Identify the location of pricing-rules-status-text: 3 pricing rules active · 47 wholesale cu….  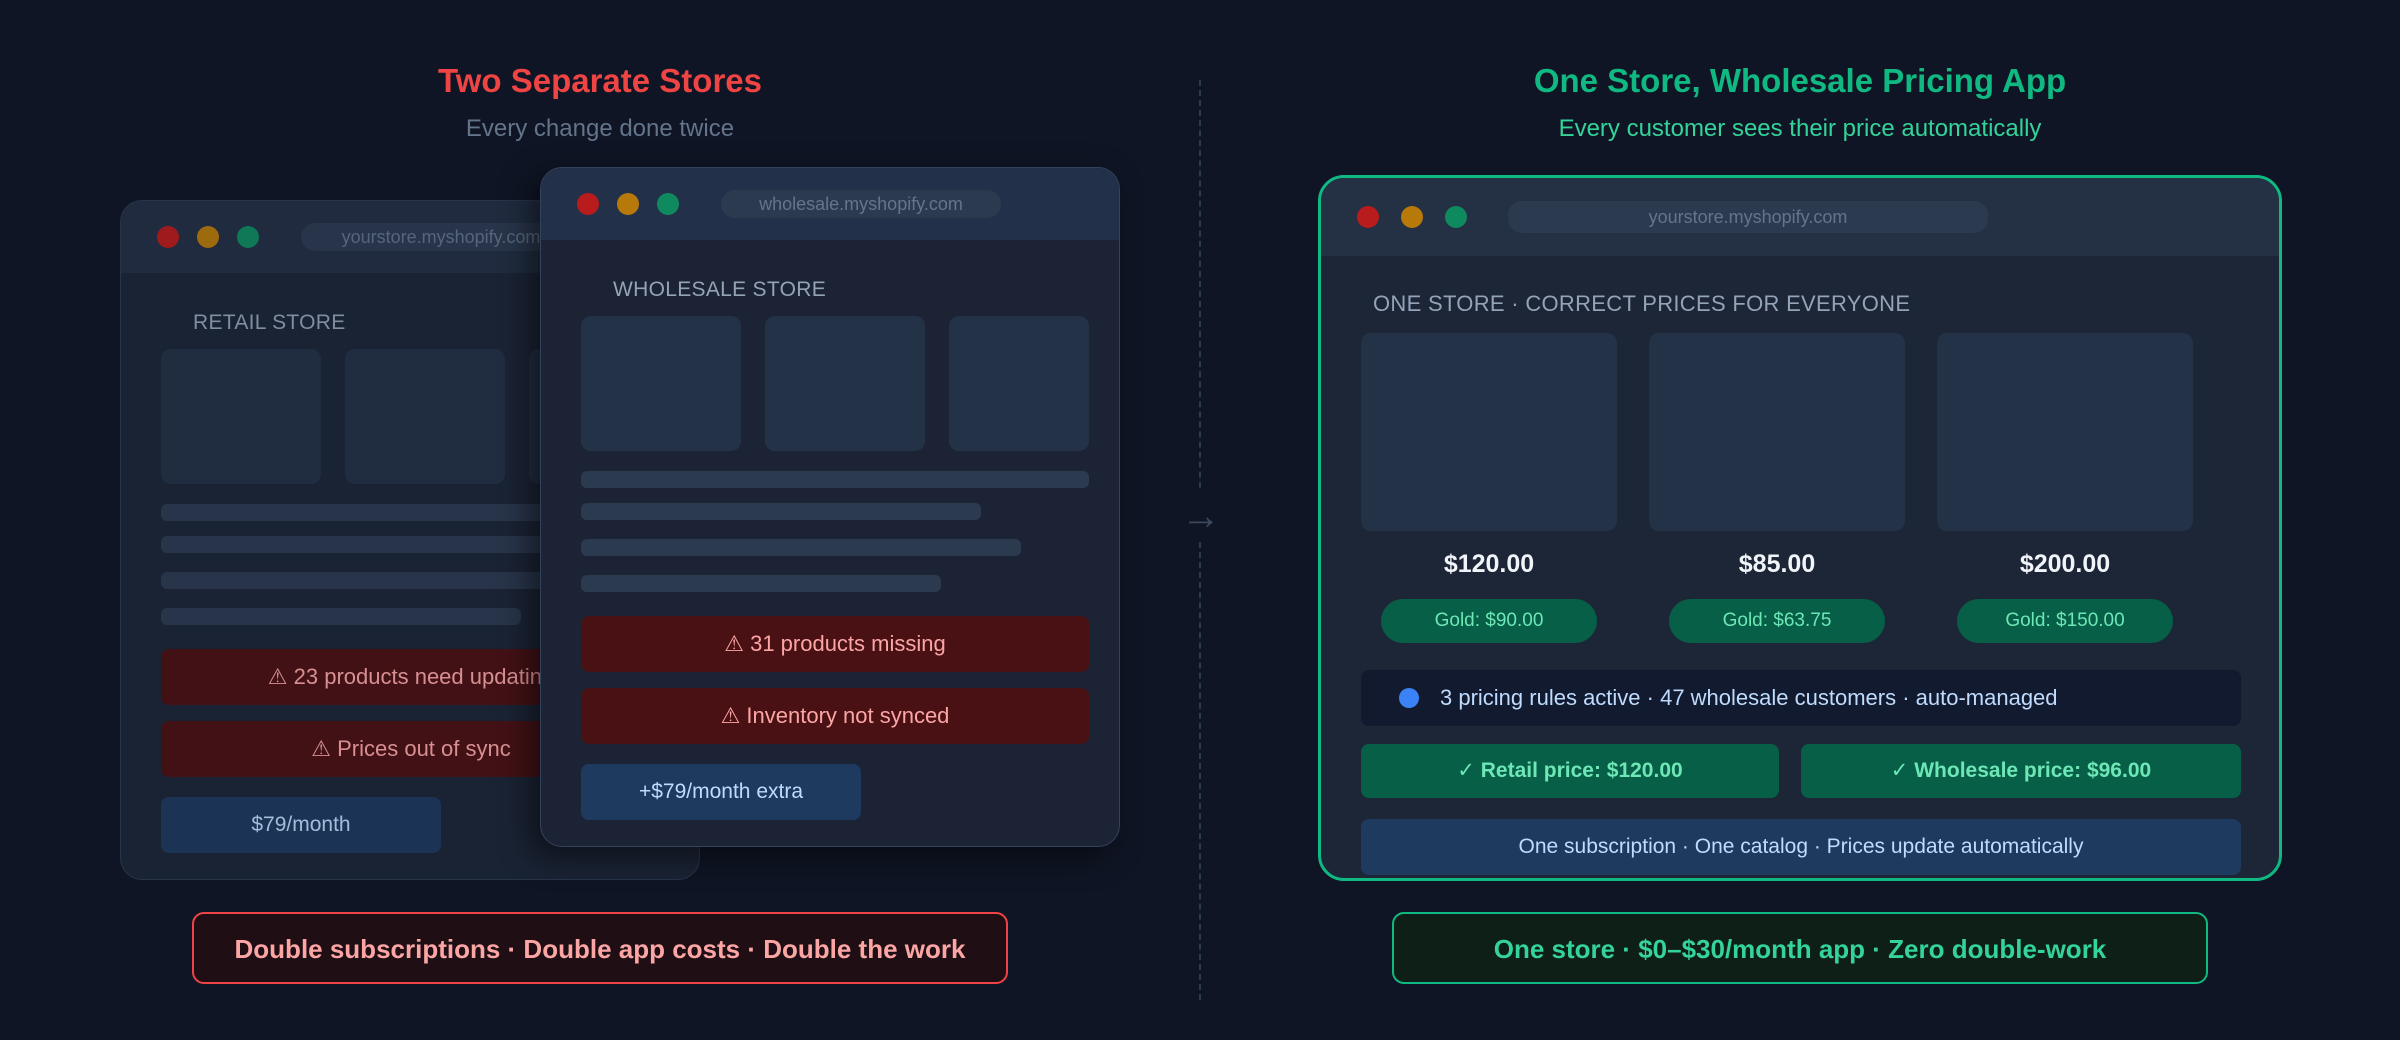
(1749, 697).